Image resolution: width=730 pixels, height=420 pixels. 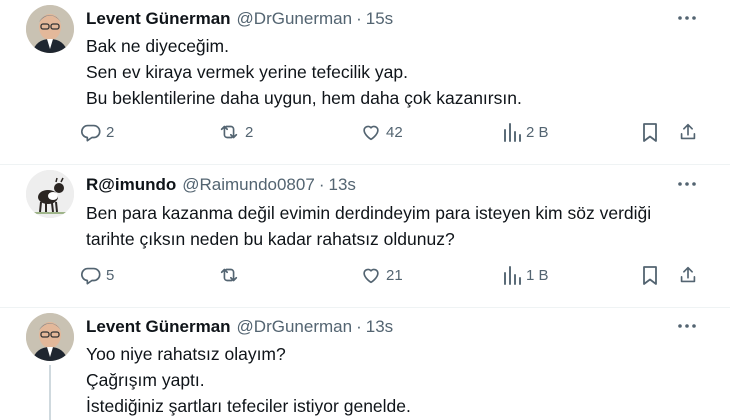 What do you see at coordinates (537, 275) in the screenshot?
I see `view-count: 1 B` at bounding box center [537, 275].